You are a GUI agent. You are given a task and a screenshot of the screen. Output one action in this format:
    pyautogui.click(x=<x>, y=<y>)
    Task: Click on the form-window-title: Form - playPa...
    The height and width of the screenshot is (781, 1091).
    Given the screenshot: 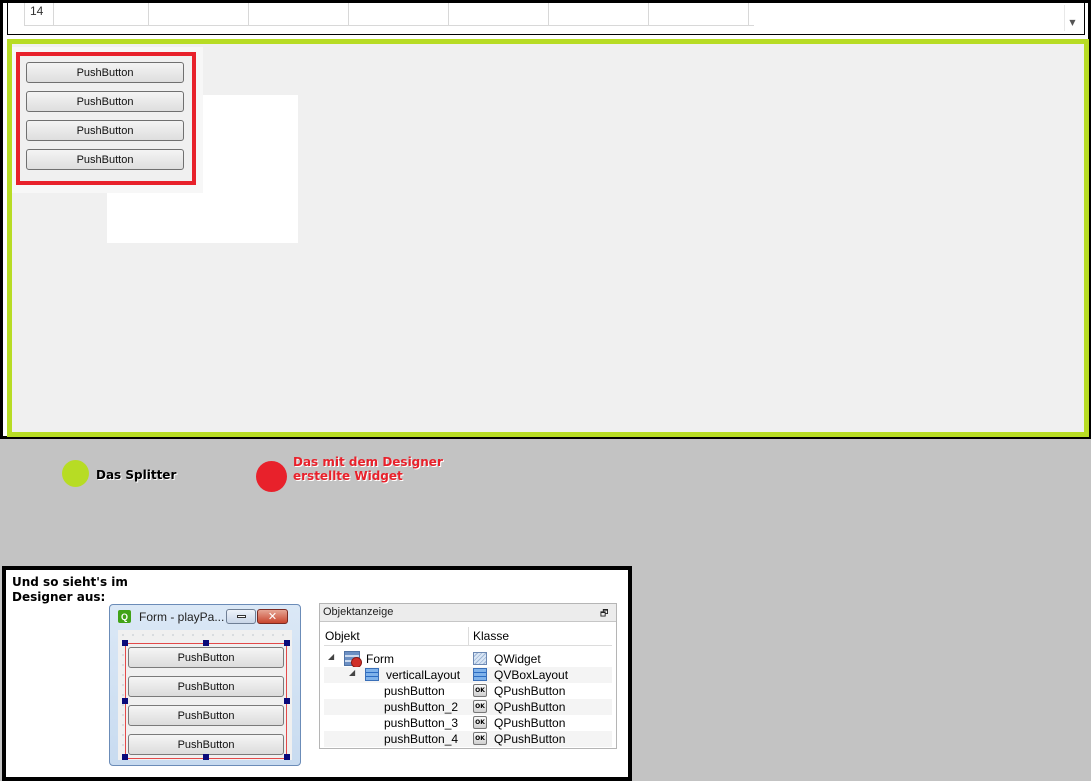 What is the action you would take?
    pyautogui.click(x=182, y=617)
    